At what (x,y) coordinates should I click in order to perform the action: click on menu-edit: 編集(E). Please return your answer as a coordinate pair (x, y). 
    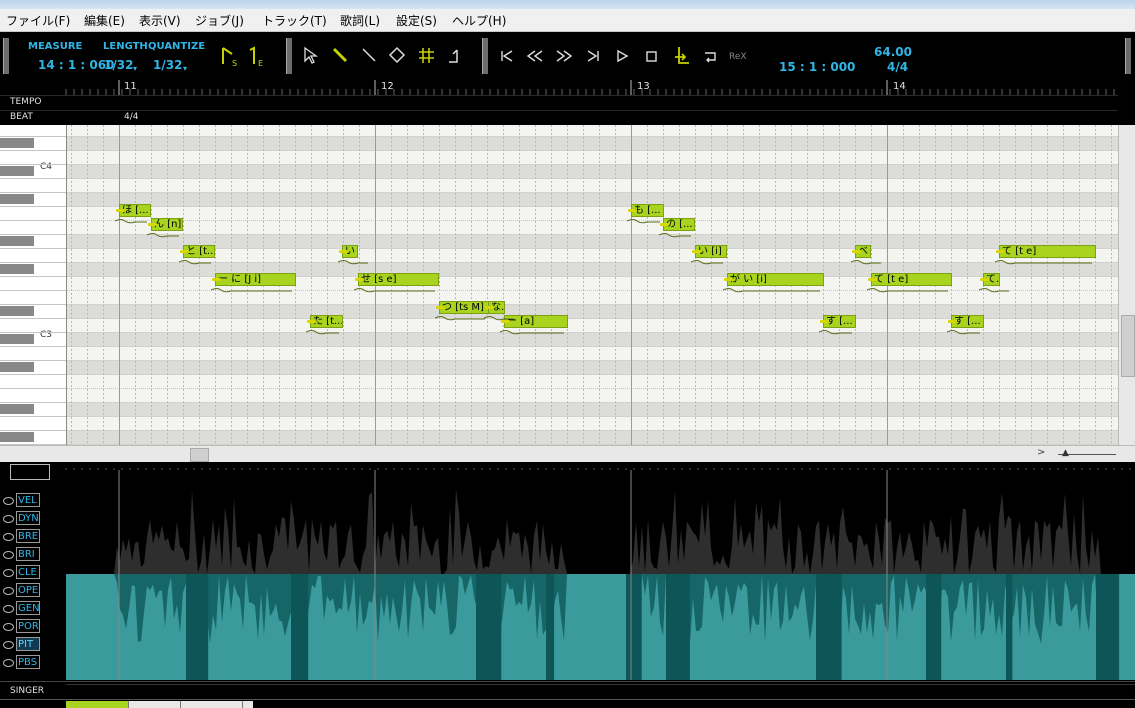
    Looking at the image, I should click on (104, 20).